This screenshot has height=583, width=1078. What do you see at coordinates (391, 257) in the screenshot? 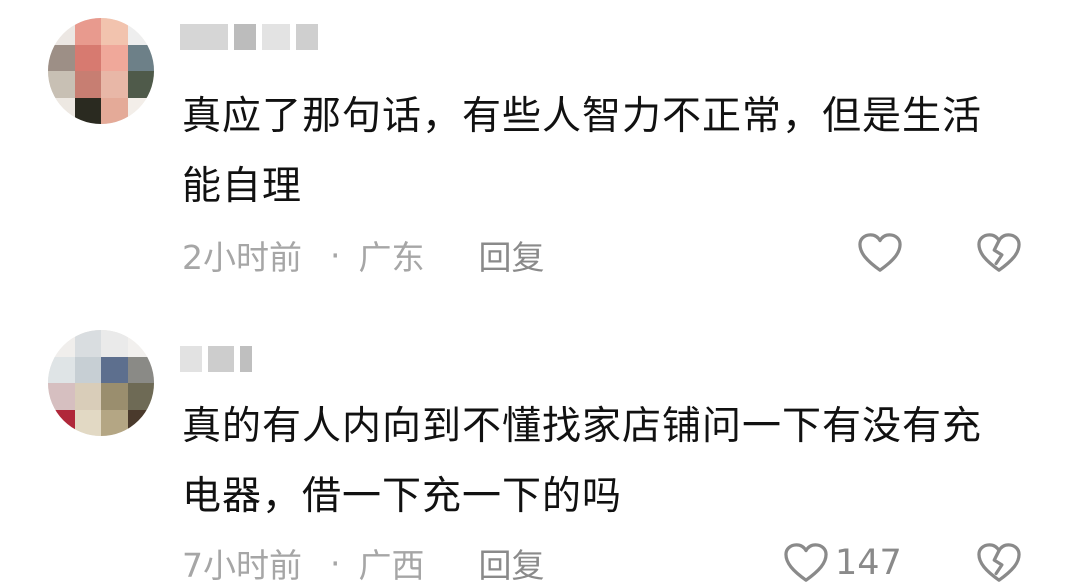
I see `comment-location: 广东` at bounding box center [391, 257].